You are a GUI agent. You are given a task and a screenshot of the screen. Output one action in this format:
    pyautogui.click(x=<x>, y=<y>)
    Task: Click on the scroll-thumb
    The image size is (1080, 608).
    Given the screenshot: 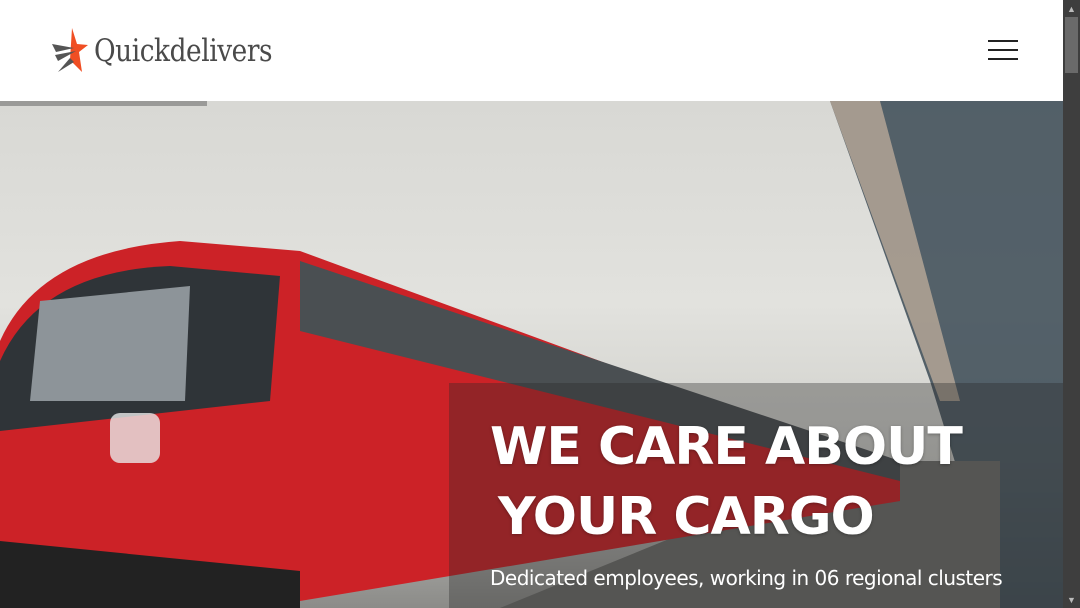 What is the action you would take?
    pyautogui.click(x=1071, y=45)
    